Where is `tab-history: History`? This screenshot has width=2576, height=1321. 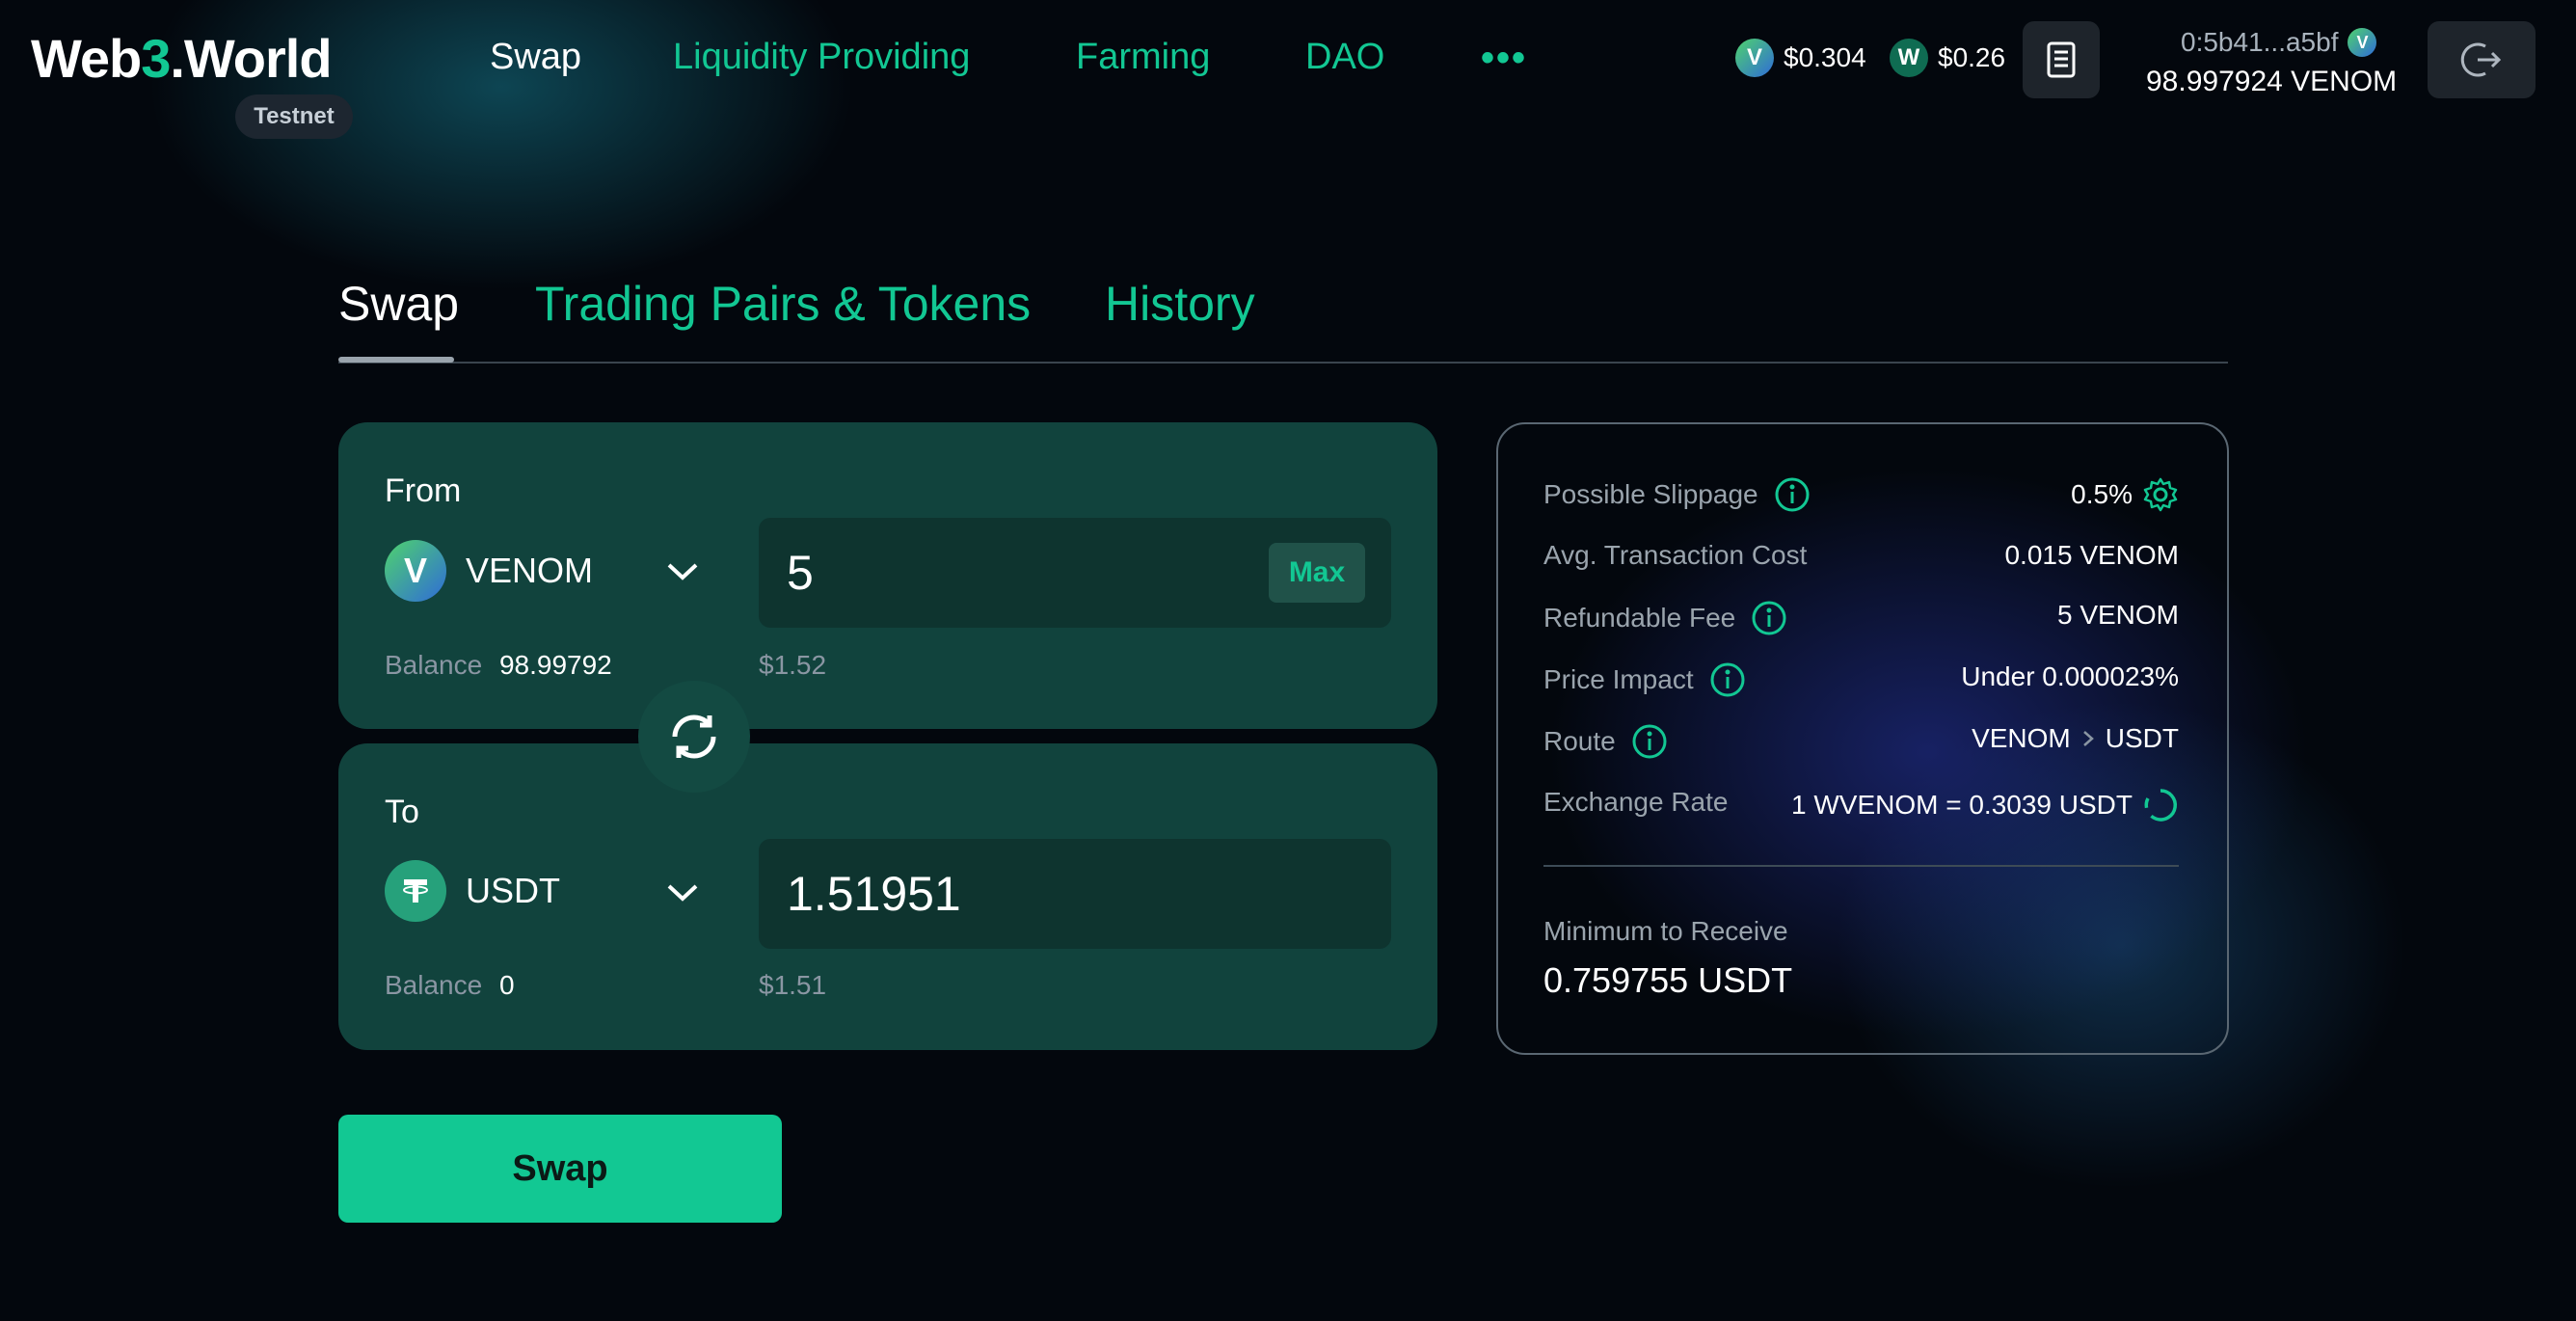 tab-history: History is located at coordinates (1180, 304).